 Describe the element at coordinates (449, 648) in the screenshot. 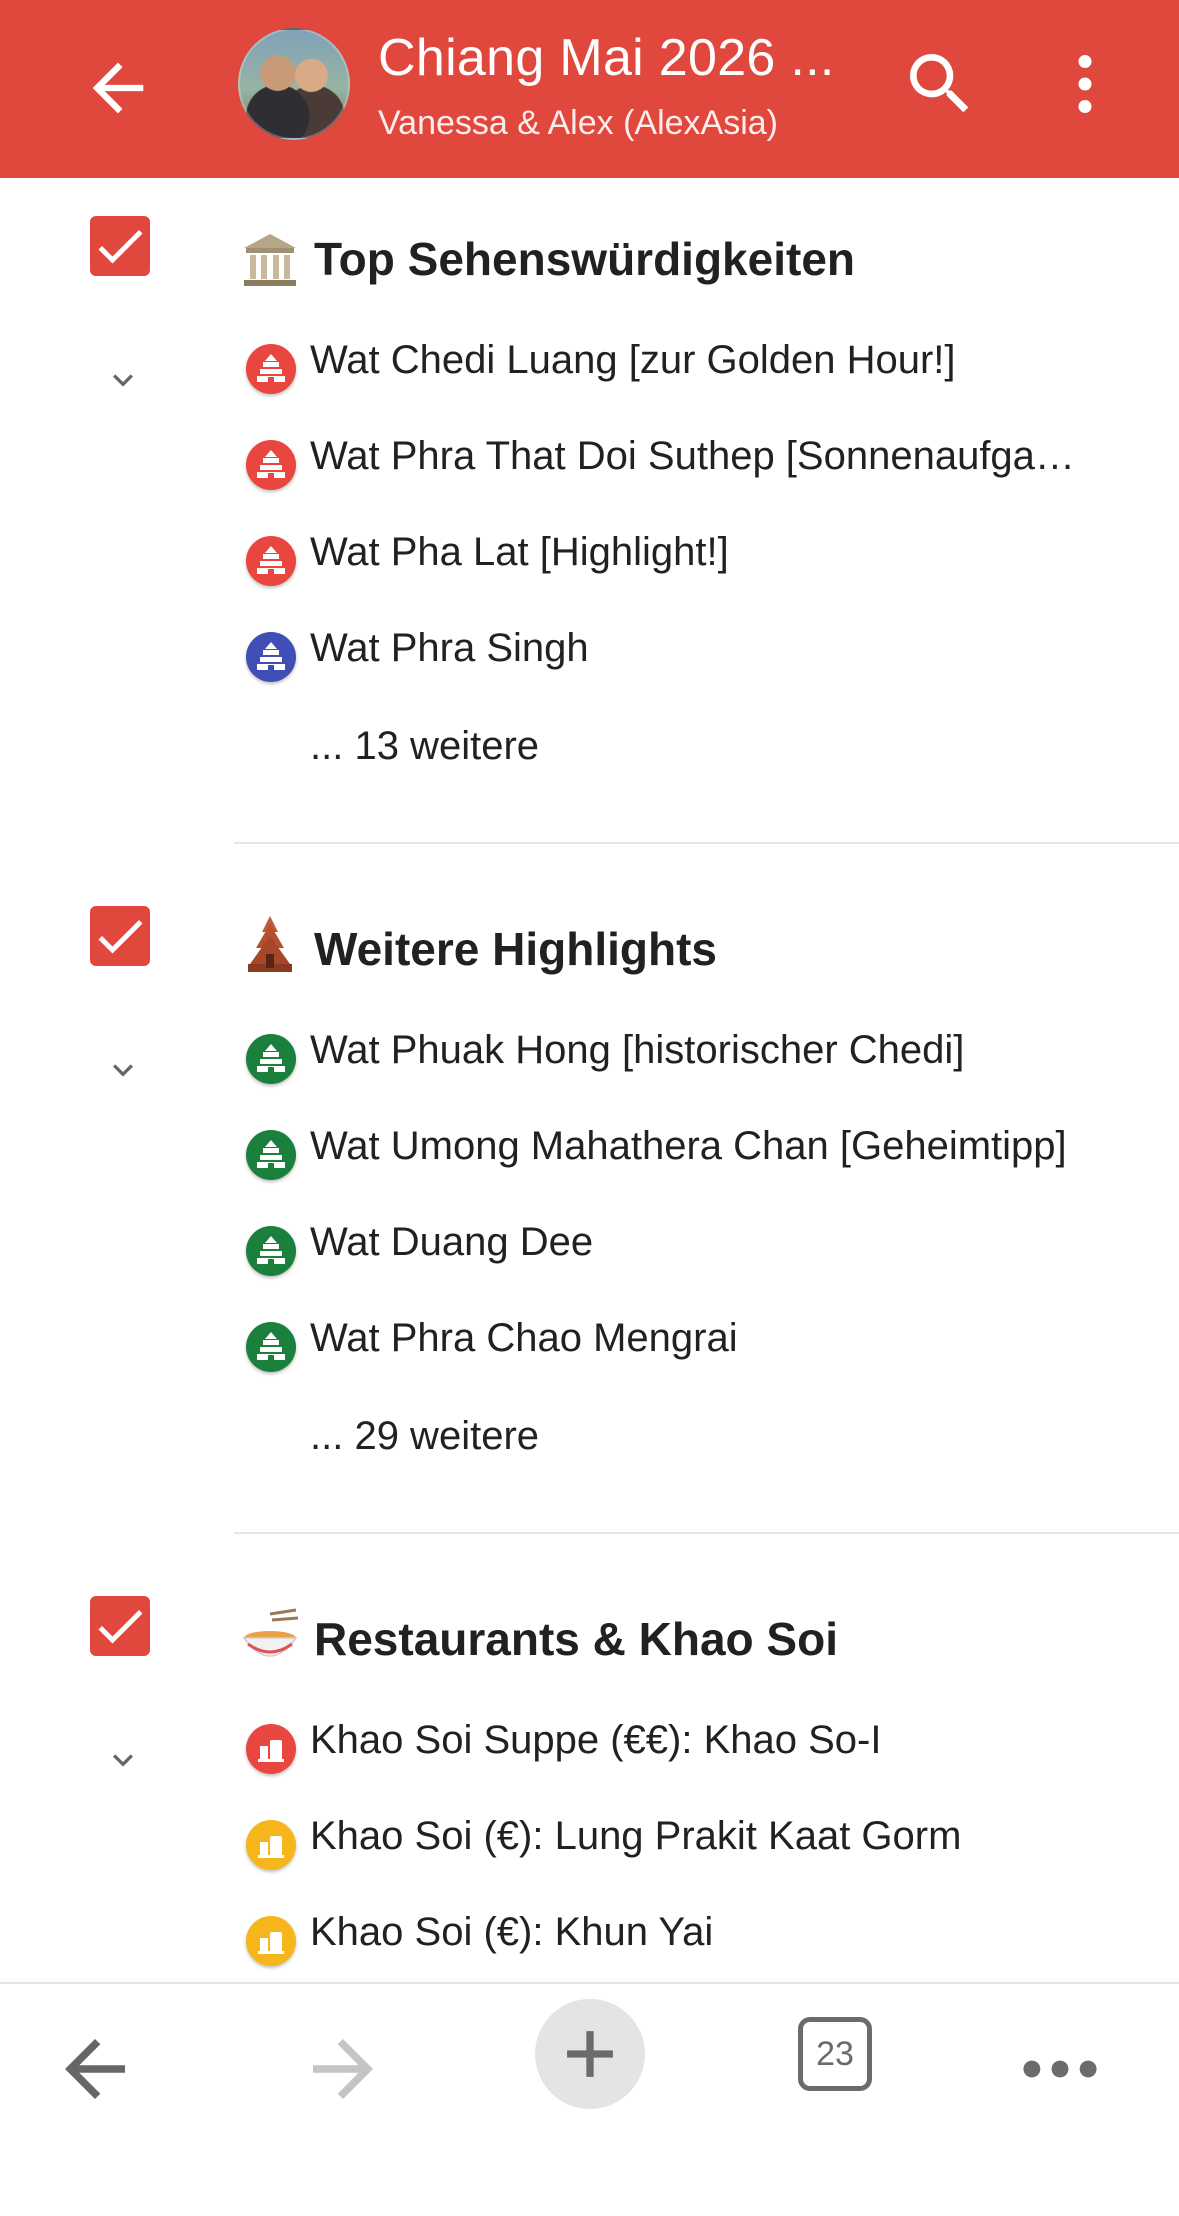

I see `list-item-label: Wat Phra Singh` at that location.